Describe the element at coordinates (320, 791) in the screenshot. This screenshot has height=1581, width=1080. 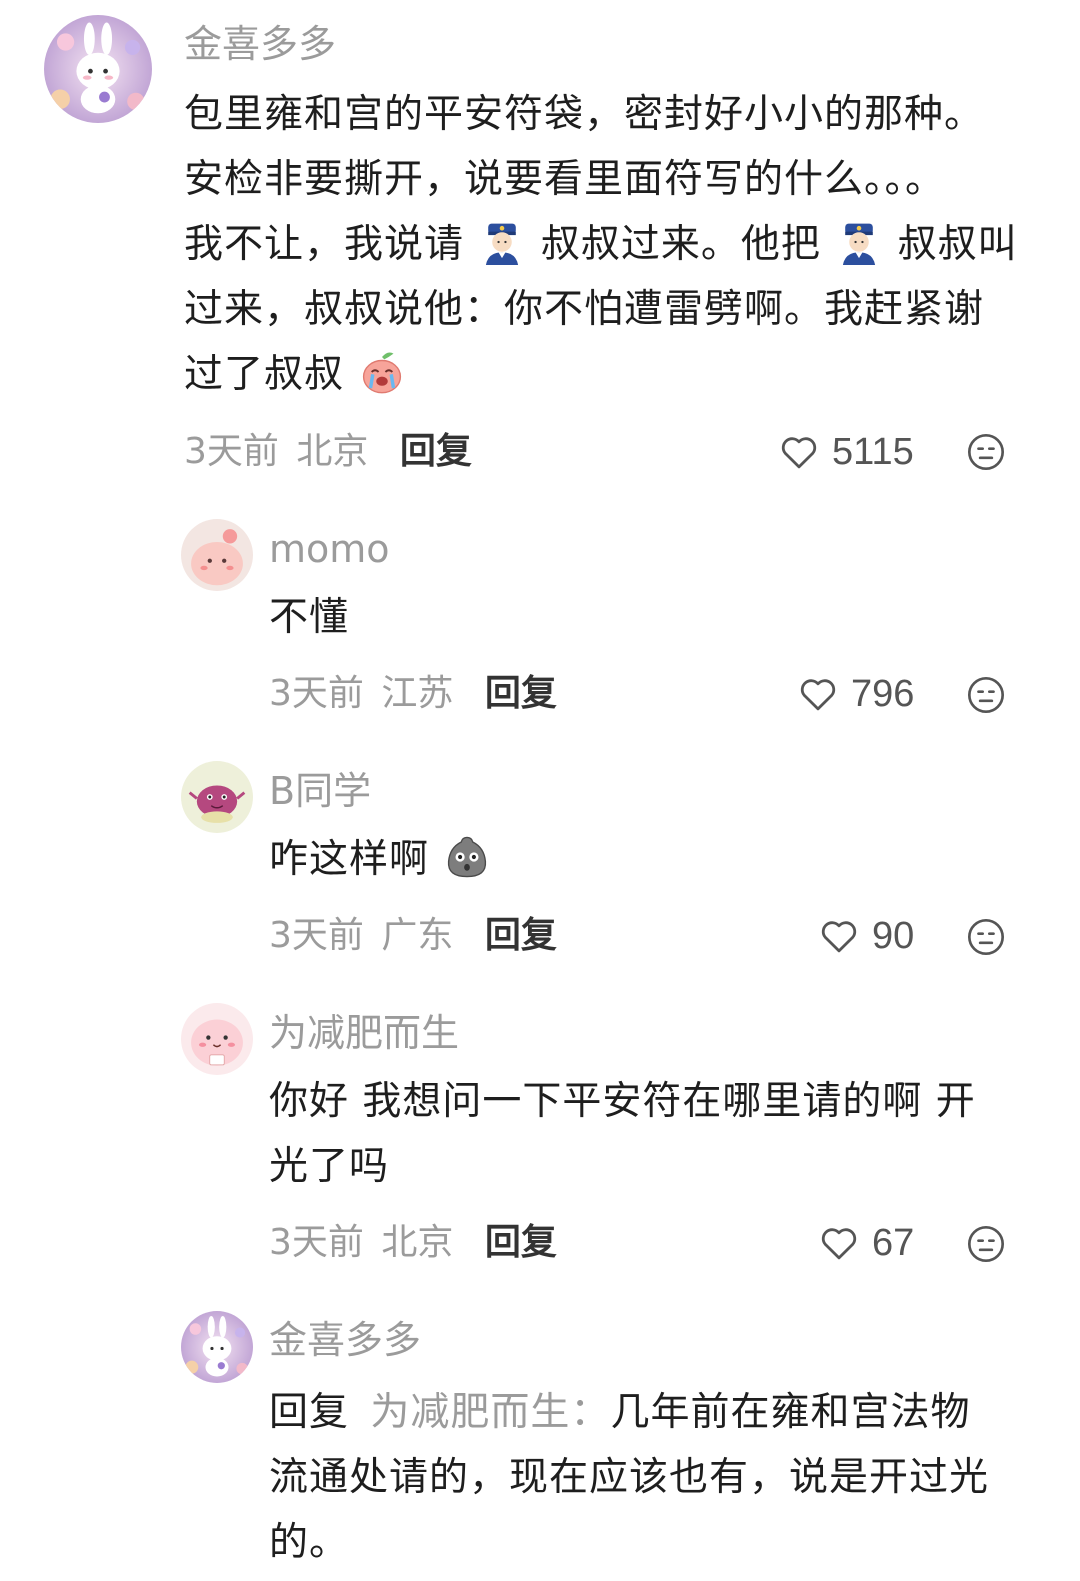
I see `comment-author: B同学` at that location.